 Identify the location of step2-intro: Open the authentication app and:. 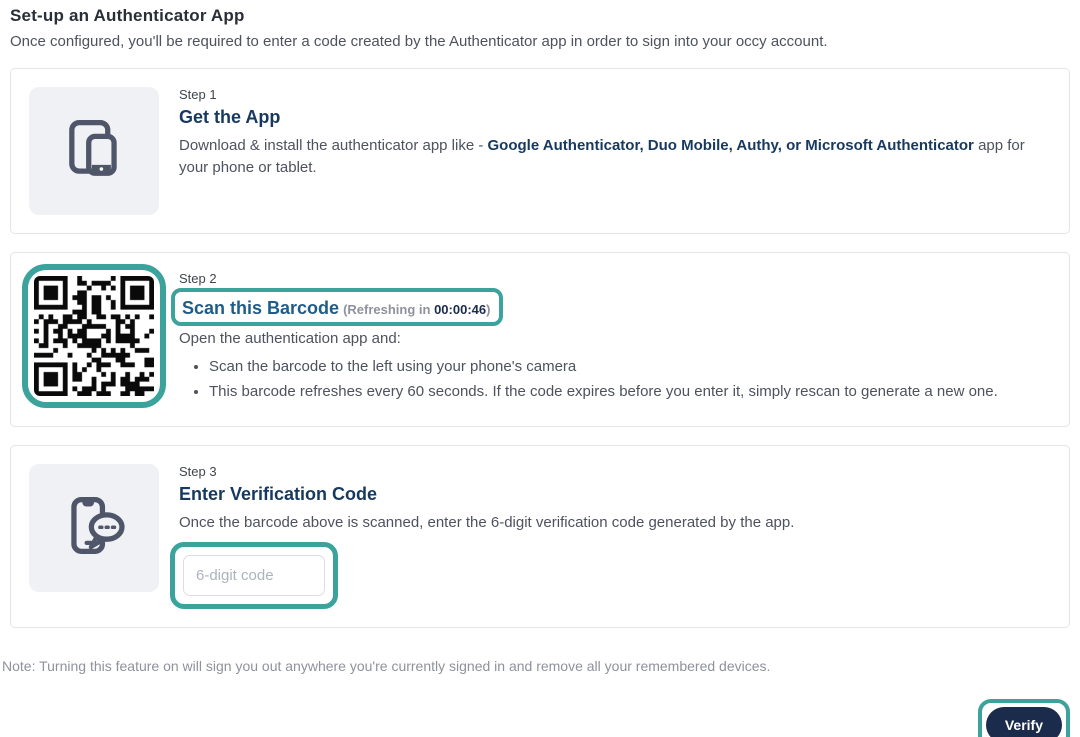
(290, 338).